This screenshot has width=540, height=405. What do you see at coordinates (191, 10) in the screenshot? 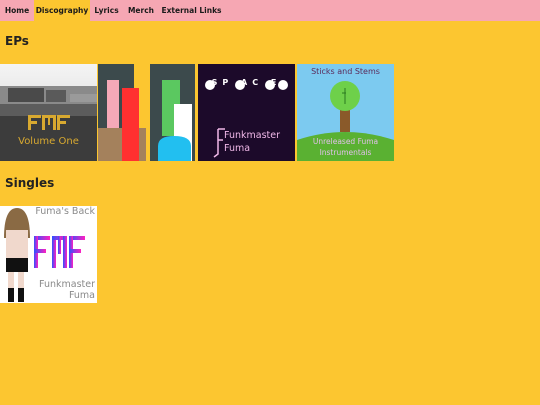
I see `nav-external-links: External Links` at bounding box center [191, 10].